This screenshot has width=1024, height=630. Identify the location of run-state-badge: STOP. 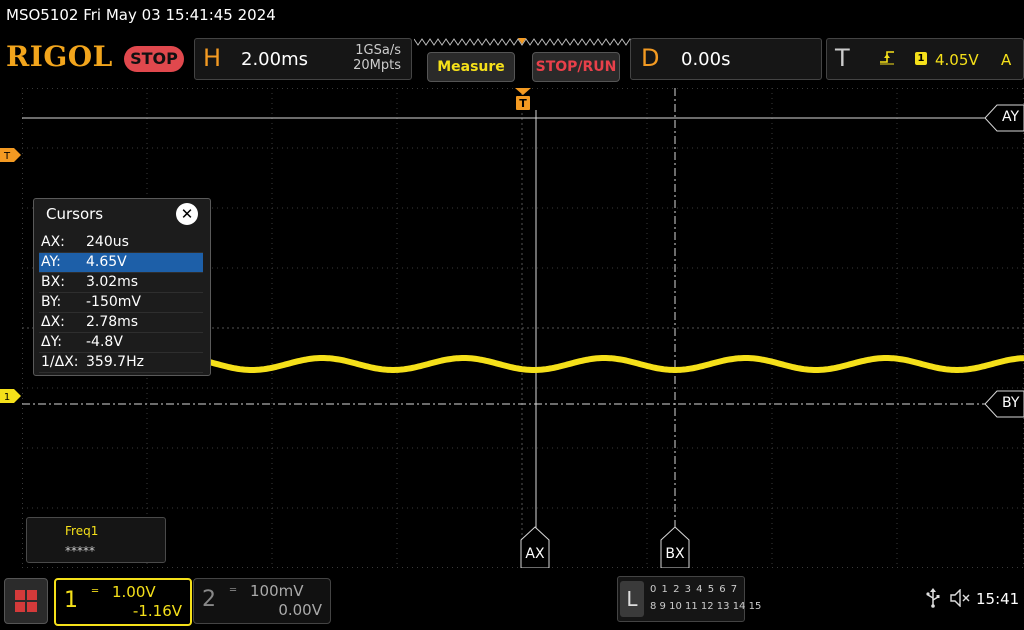
(154, 59).